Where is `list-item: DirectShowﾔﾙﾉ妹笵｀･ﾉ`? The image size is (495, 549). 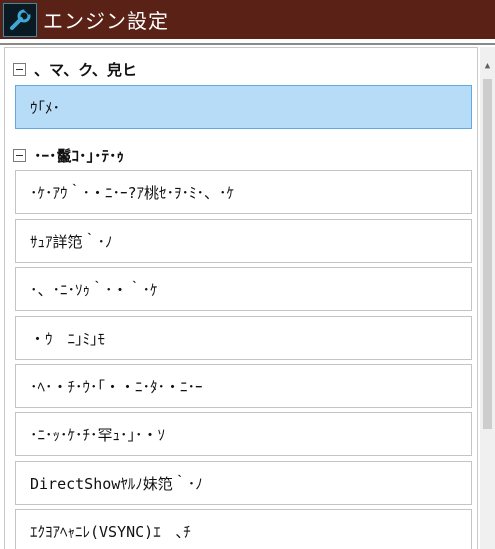
list-item: DirectShowﾔﾙﾉ妹笵｀･ﾉ is located at coordinates (243, 483).